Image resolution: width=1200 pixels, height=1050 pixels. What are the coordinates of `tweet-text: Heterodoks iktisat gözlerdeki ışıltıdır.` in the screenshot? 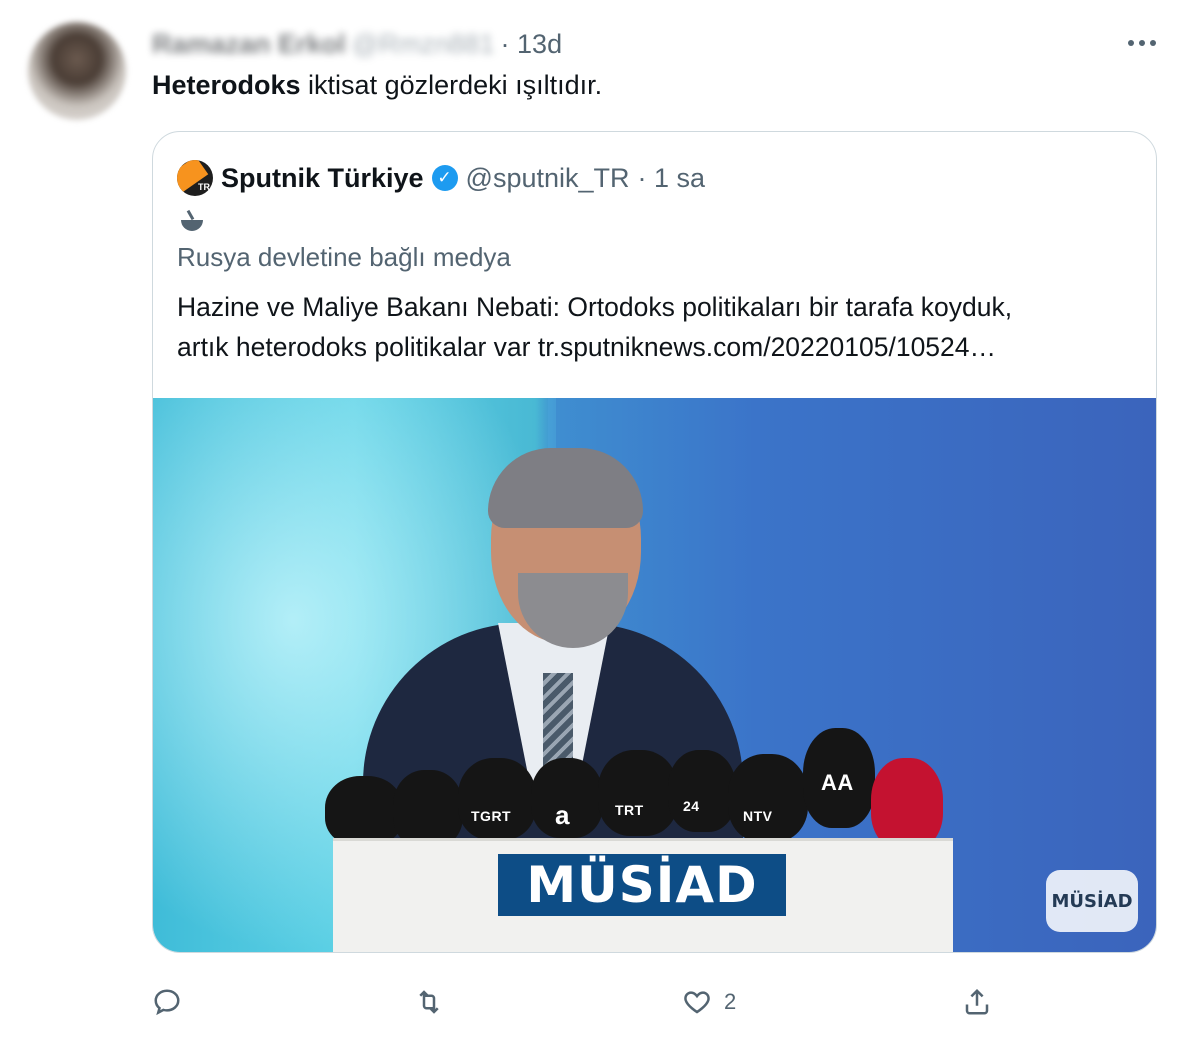 It's located at (377, 85).